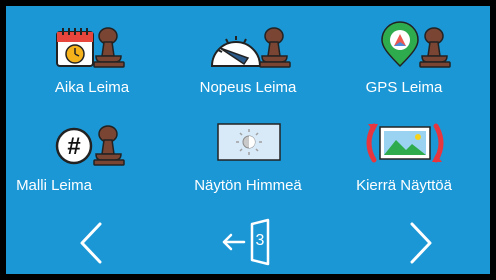  Describe the element at coordinates (405, 143) in the screenshot. I see `rotate-screen-icon` at that location.